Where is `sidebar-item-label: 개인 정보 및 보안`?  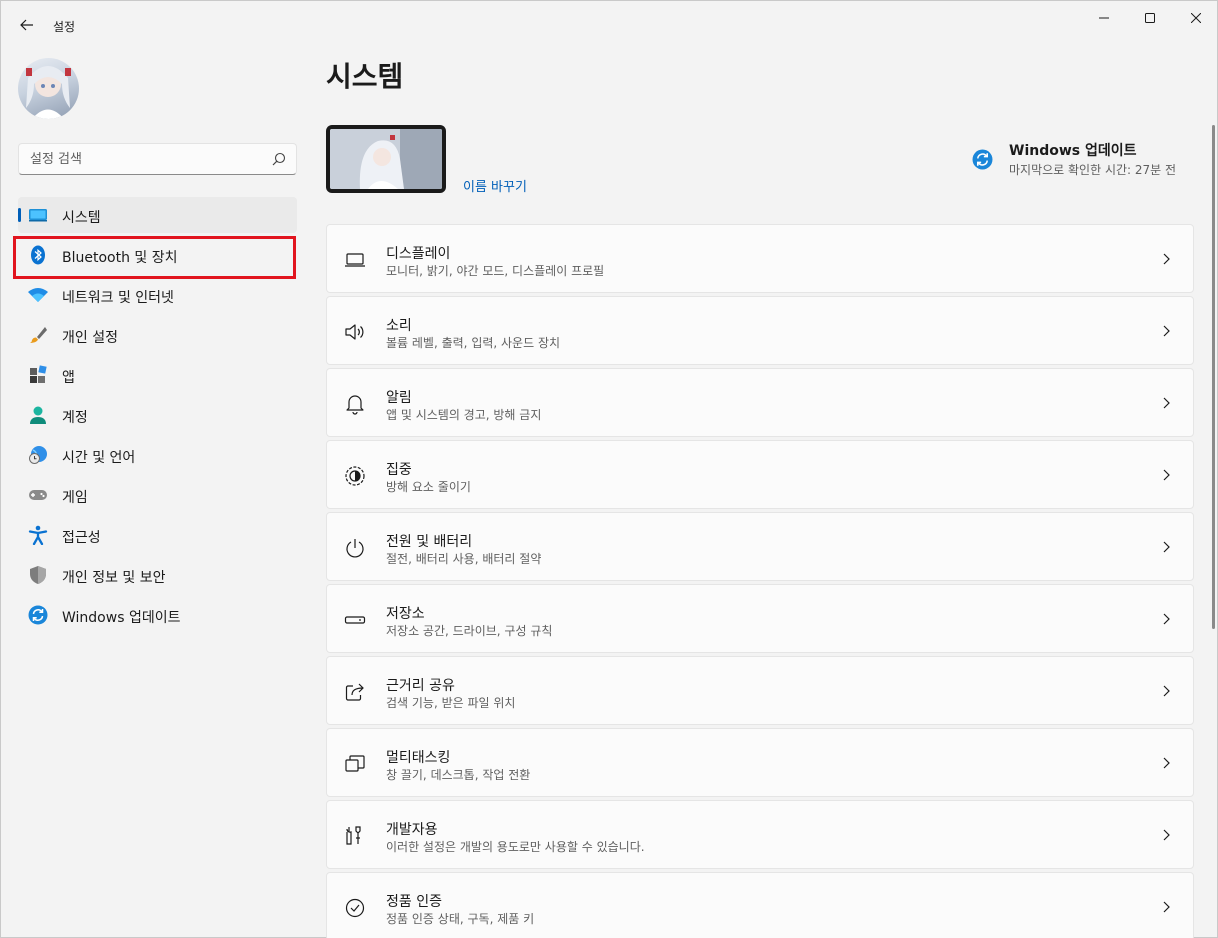
sidebar-item-label: 개인 정보 및 보안 is located at coordinates (114, 578).